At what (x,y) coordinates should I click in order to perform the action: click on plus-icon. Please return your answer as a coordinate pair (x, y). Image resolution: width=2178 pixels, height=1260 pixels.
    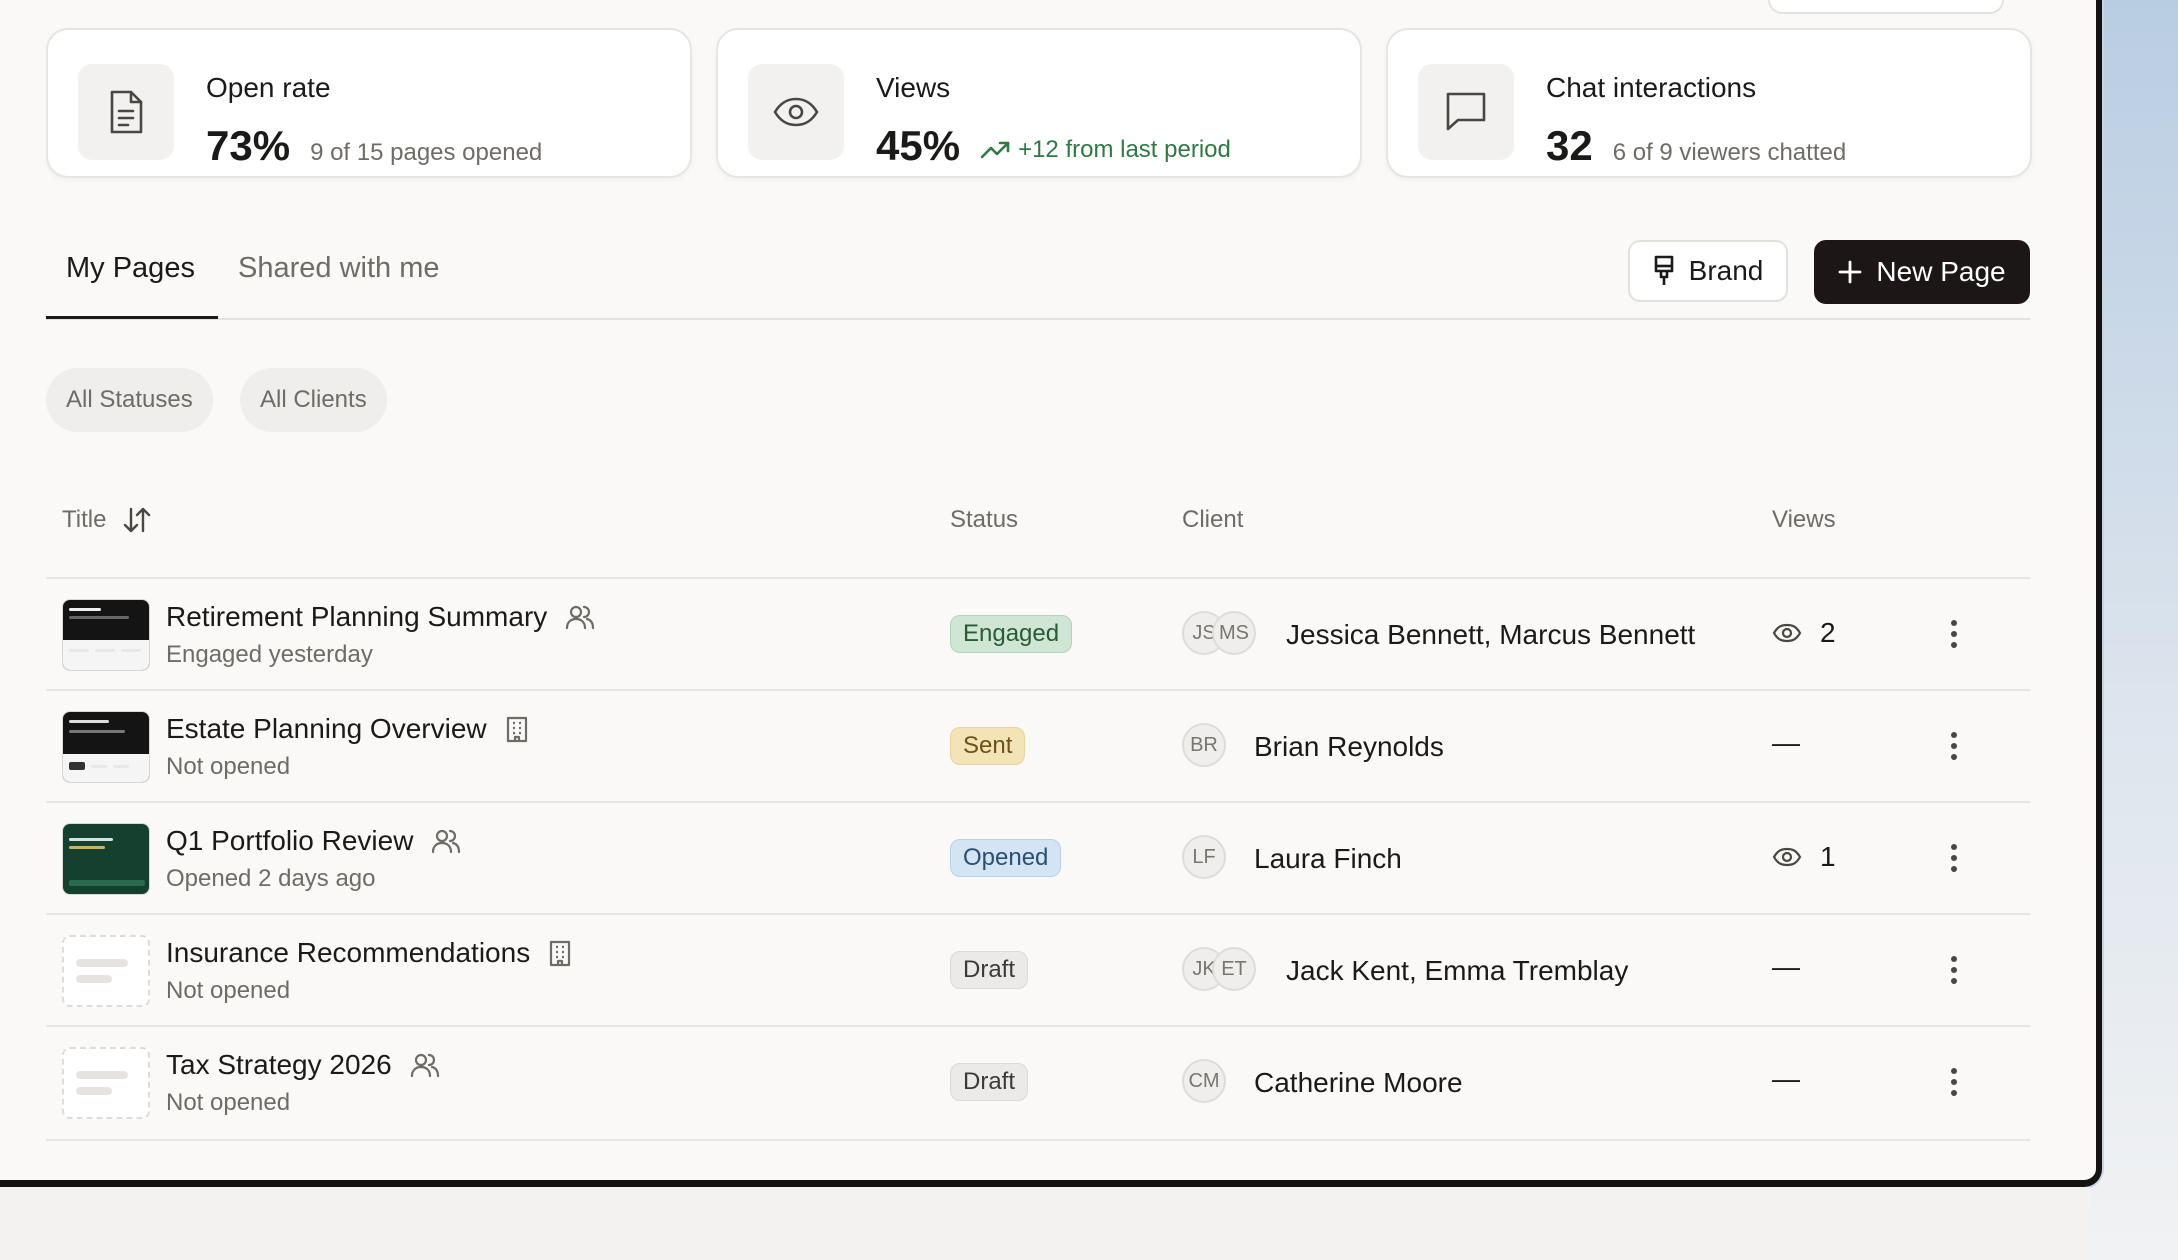
    Looking at the image, I should click on (1850, 272).